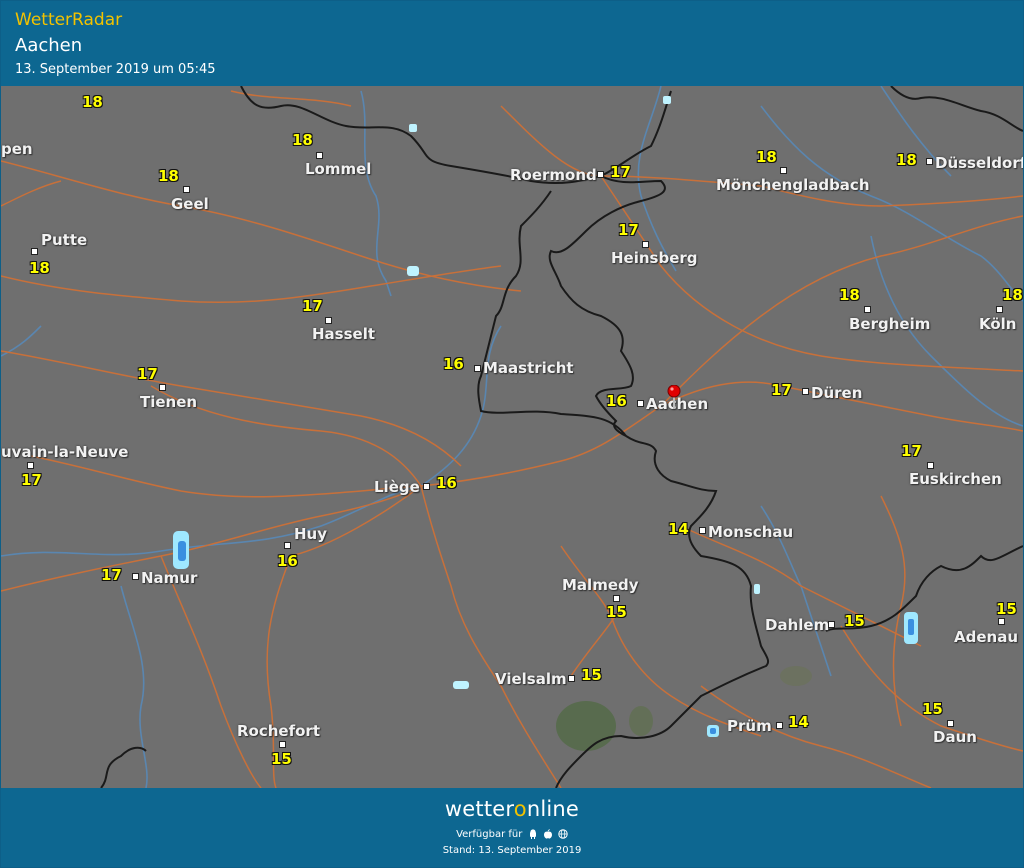 The image size is (1024, 868). What do you see at coordinates (553, 175) in the screenshot?
I see `city-label-roermond: Roermond` at bounding box center [553, 175].